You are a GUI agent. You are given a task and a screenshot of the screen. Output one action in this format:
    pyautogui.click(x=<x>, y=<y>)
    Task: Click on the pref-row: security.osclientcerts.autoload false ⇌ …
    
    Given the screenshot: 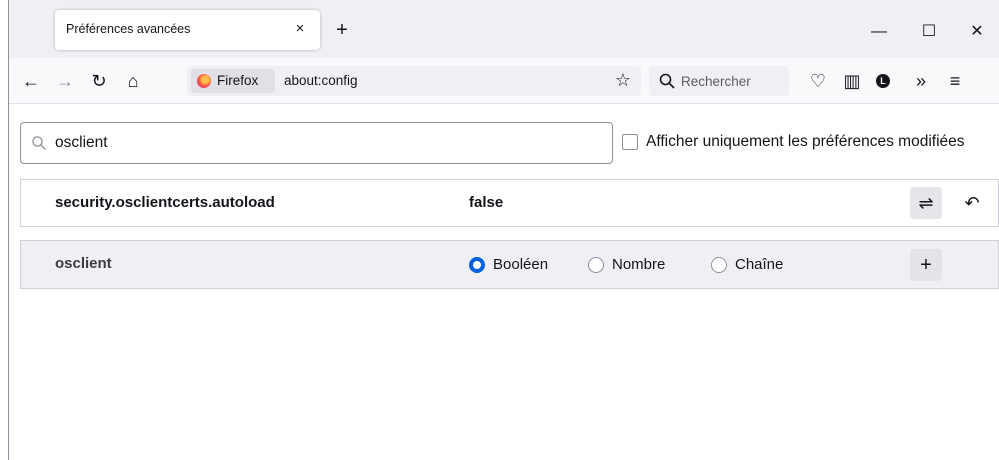 What is the action you would take?
    pyautogui.click(x=509, y=203)
    